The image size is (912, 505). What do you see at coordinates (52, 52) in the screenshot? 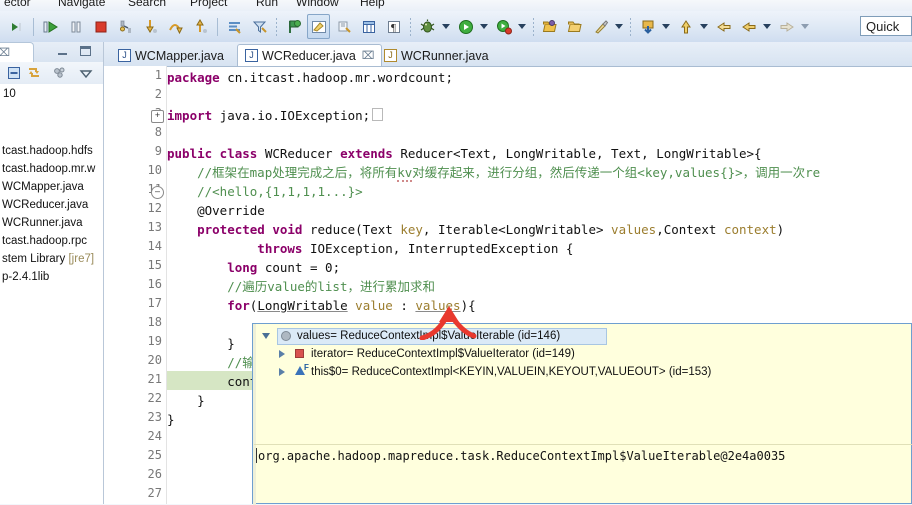
I see `package-explorer-tab-row: orer⌧` at bounding box center [52, 52].